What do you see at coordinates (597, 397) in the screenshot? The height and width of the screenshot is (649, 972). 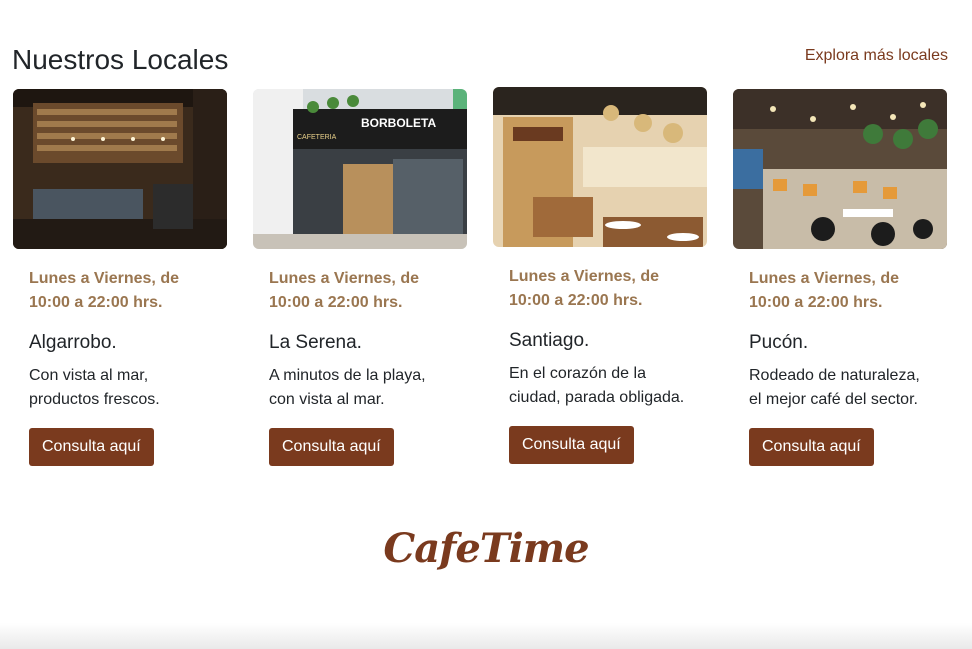 I see `description-line: ciudad, parada obligada.` at bounding box center [597, 397].